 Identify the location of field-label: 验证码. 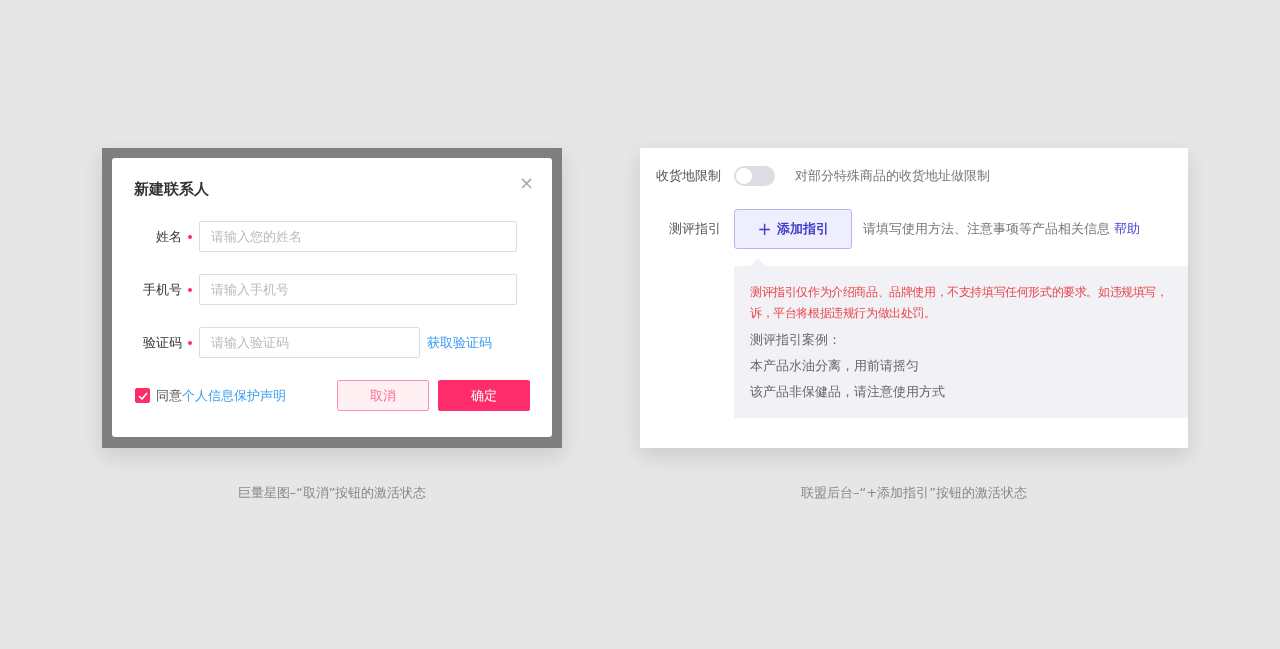
(162, 342).